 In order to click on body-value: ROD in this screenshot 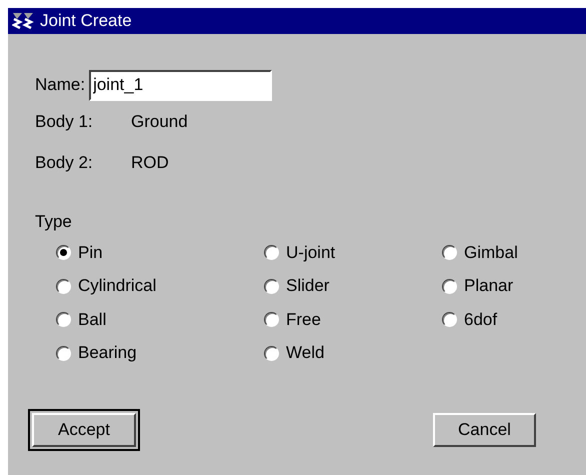, I will do `click(150, 163)`.